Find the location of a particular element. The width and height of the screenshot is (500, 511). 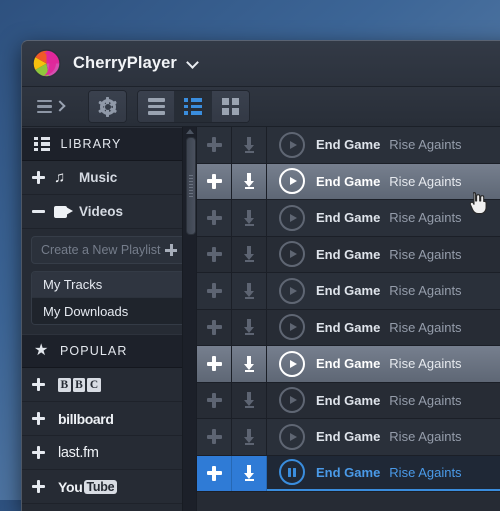

view-grid-button is located at coordinates (230, 106).